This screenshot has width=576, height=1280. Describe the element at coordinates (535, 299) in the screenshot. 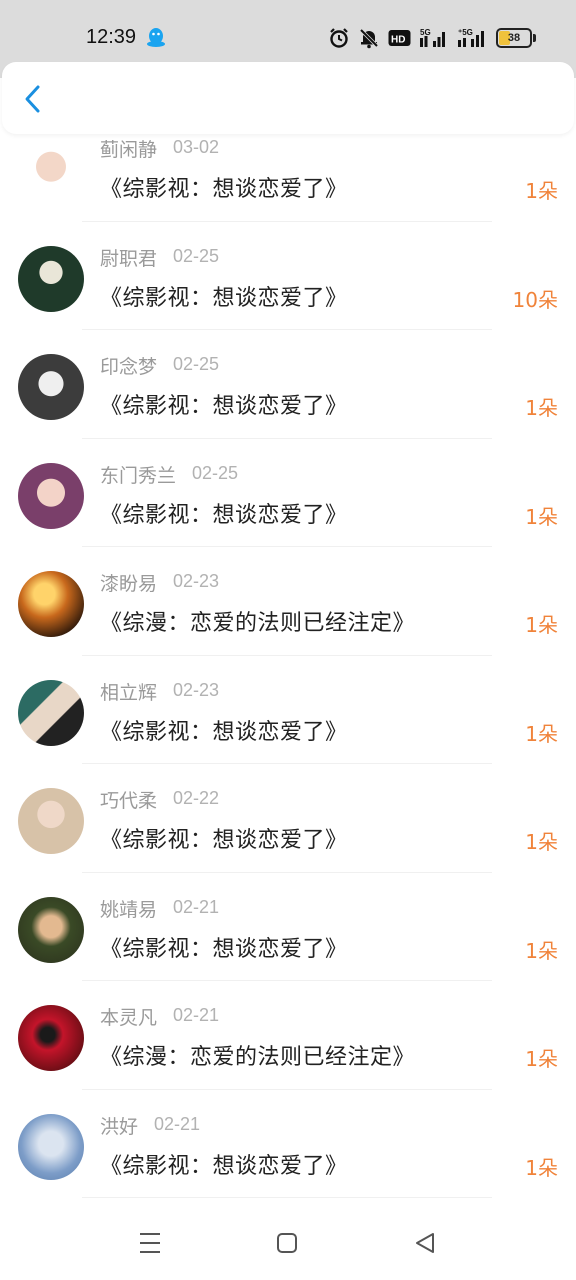

I see `gift-amount: 10朵` at that location.